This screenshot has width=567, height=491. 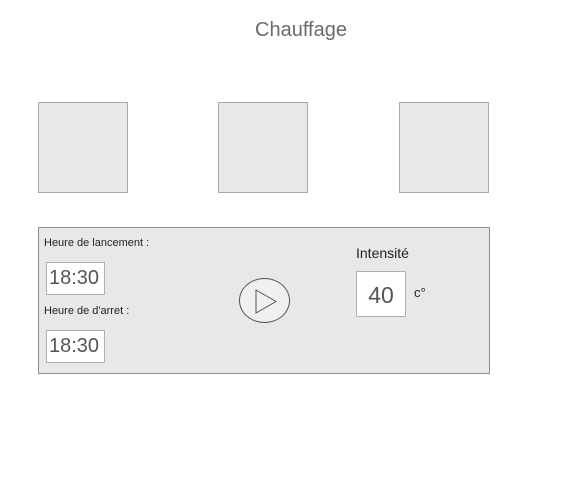 I want to click on play-icon, so click(x=266, y=301).